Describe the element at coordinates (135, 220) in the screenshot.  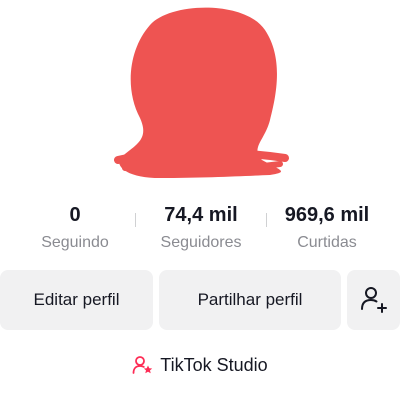
I see `stats-divider` at that location.